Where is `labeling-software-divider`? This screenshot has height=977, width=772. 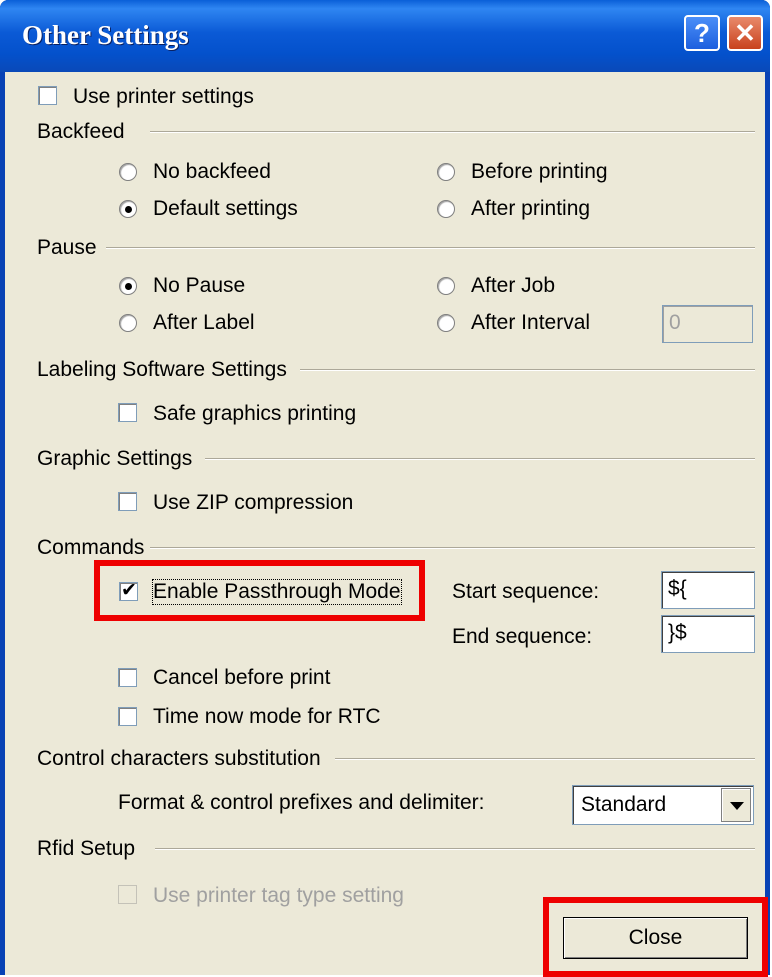
labeling-software-divider is located at coordinates (527, 370).